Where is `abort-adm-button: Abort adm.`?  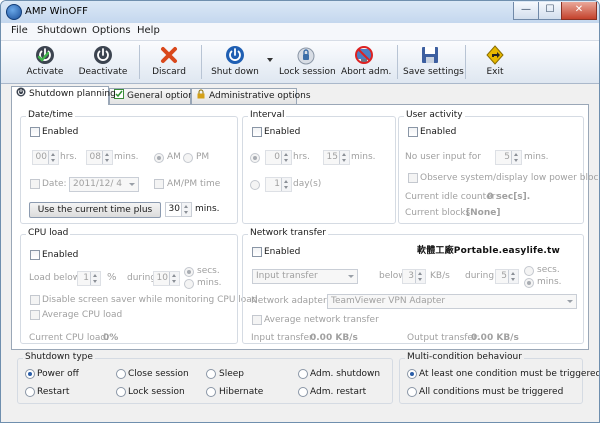 abort-adm-button: Abort adm. is located at coordinates (366, 62).